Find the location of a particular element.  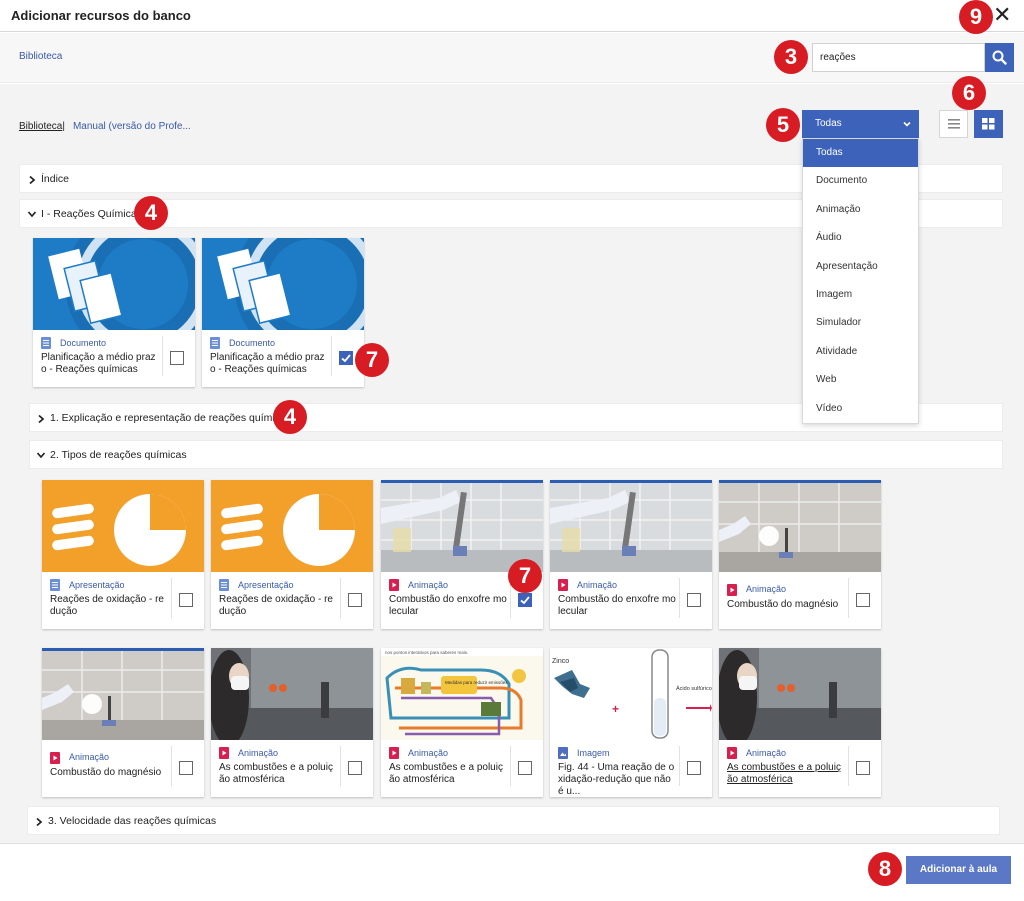

section-label: 3. Velocidade das reações químicas is located at coordinates (132, 821).